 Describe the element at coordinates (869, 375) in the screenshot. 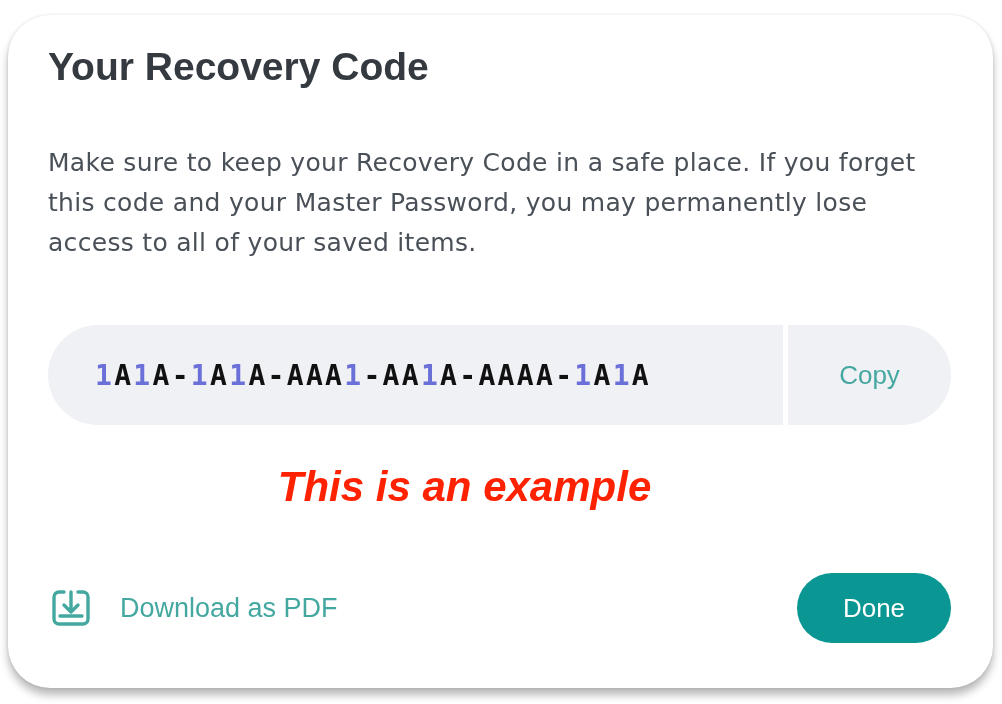

I see `copy-button: Copy` at that location.